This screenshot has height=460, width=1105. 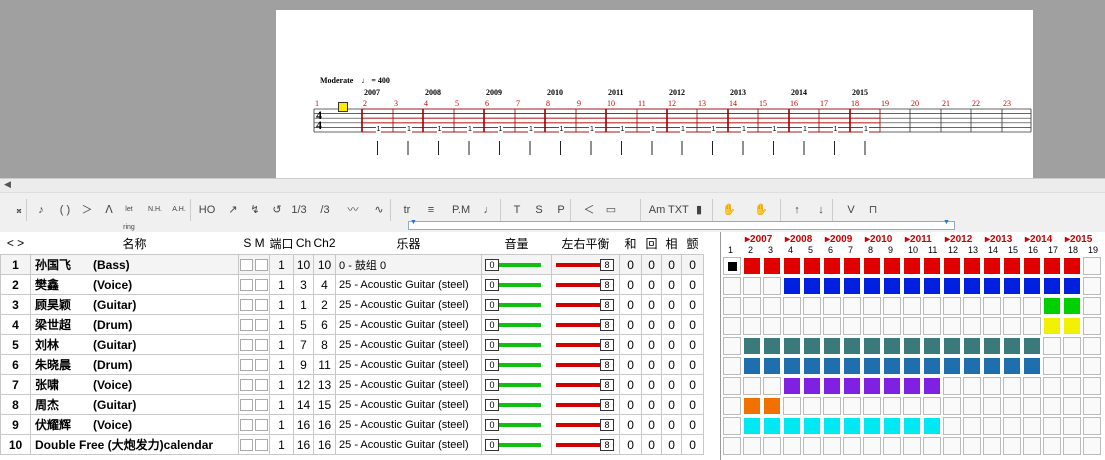 I want to click on toolbar-button-icon: ᐱ, so click(x=109, y=210).